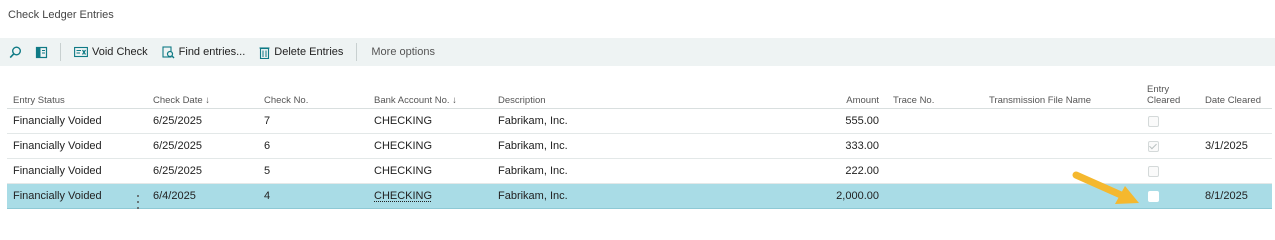 The width and height of the screenshot is (1275, 240). What do you see at coordinates (1150, 94) in the screenshot?
I see `column-header-entry-cleared: Entry Cleared` at bounding box center [1150, 94].